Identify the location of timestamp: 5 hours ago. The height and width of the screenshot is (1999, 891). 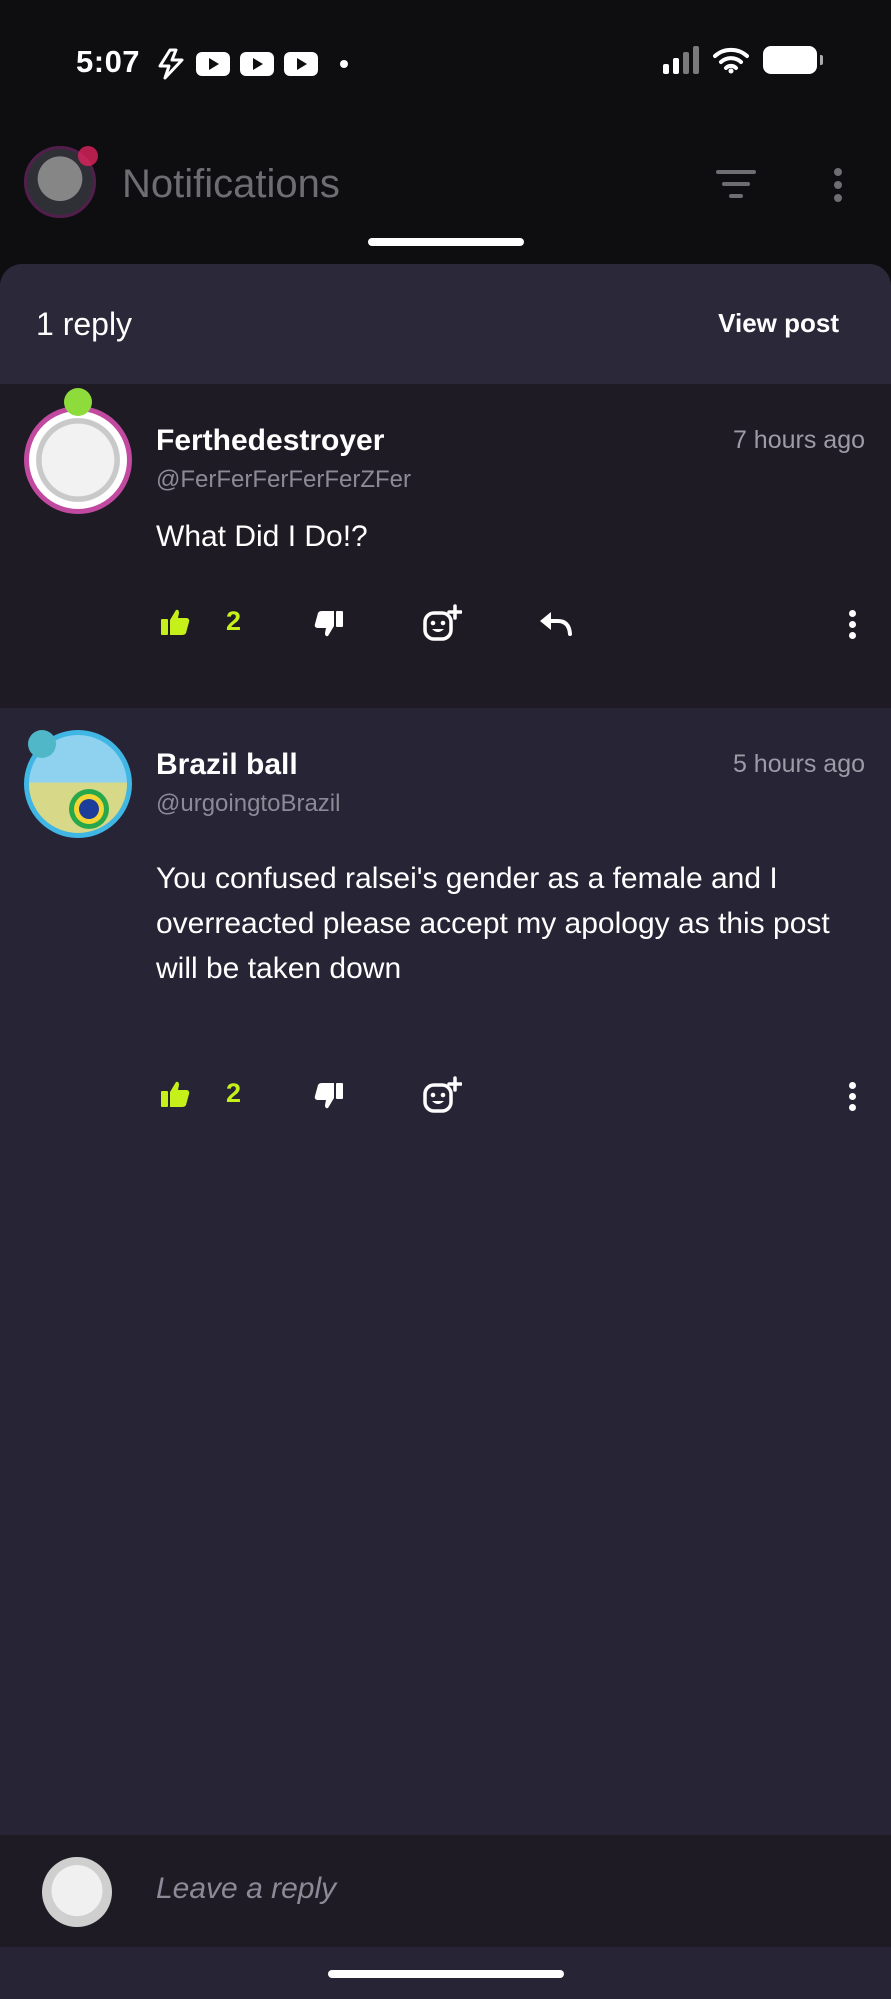
(798, 764).